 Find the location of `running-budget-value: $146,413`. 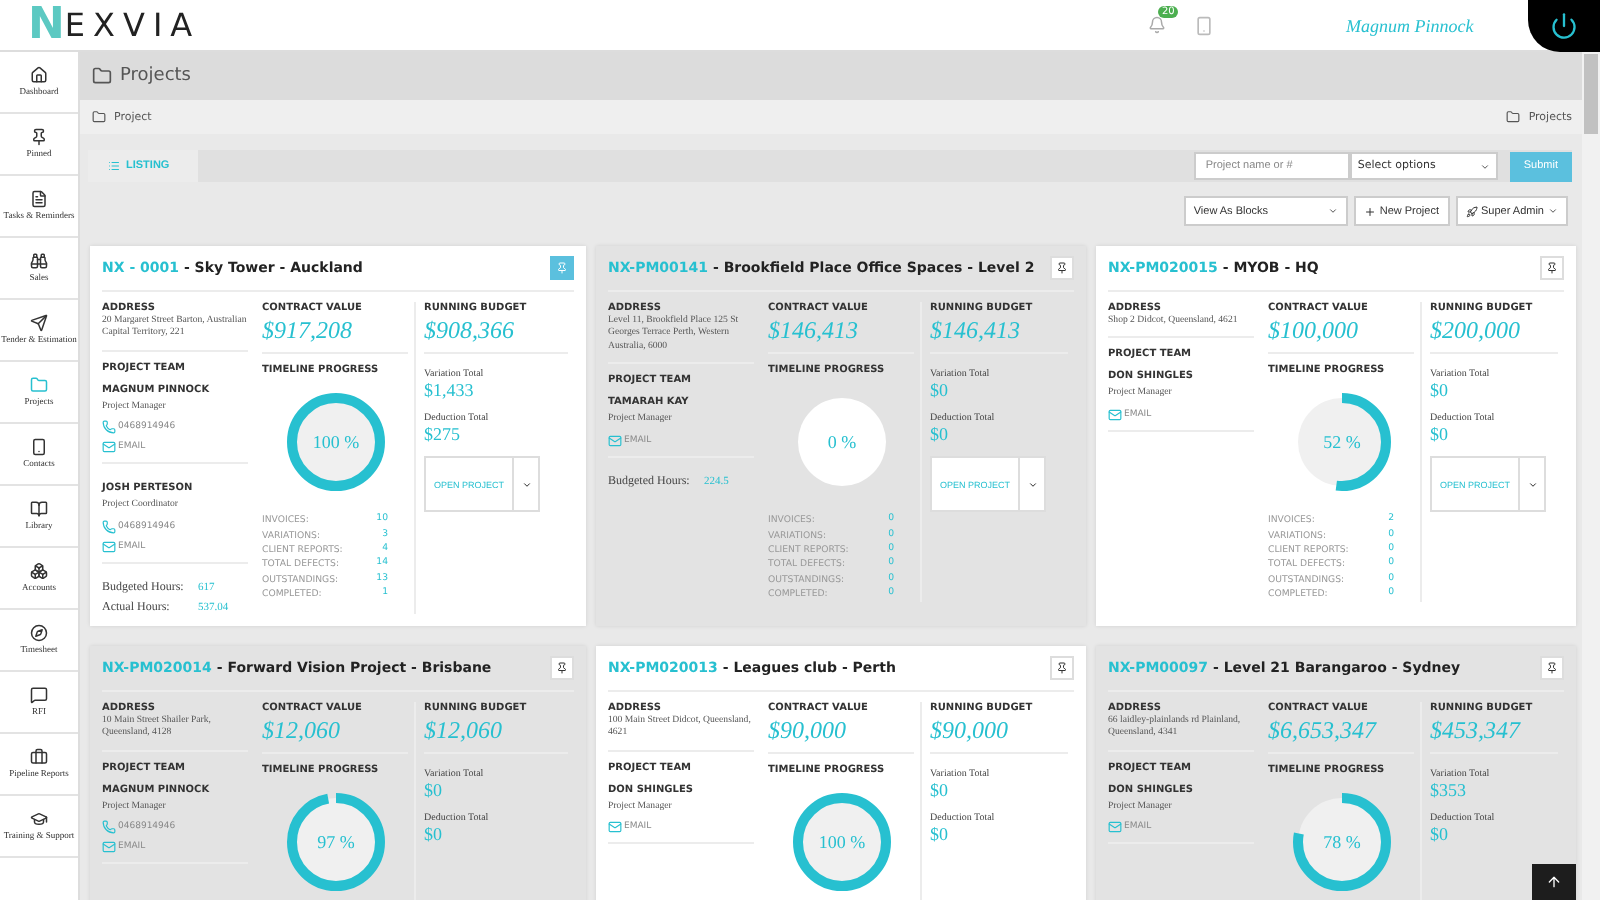

running-budget-value: $146,413 is located at coordinates (976, 330).